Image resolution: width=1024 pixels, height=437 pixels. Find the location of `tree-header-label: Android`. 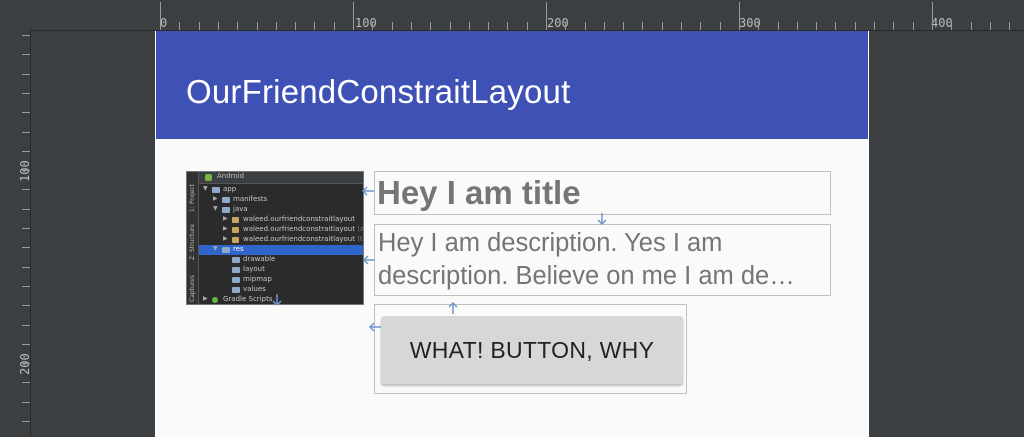

tree-header-label: Android is located at coordinates (231, 176).